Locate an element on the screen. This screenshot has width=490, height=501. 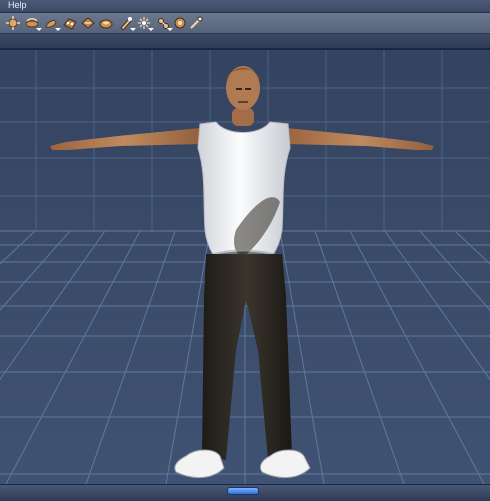
taper-tool-icon is located at coordinates (88, 23).